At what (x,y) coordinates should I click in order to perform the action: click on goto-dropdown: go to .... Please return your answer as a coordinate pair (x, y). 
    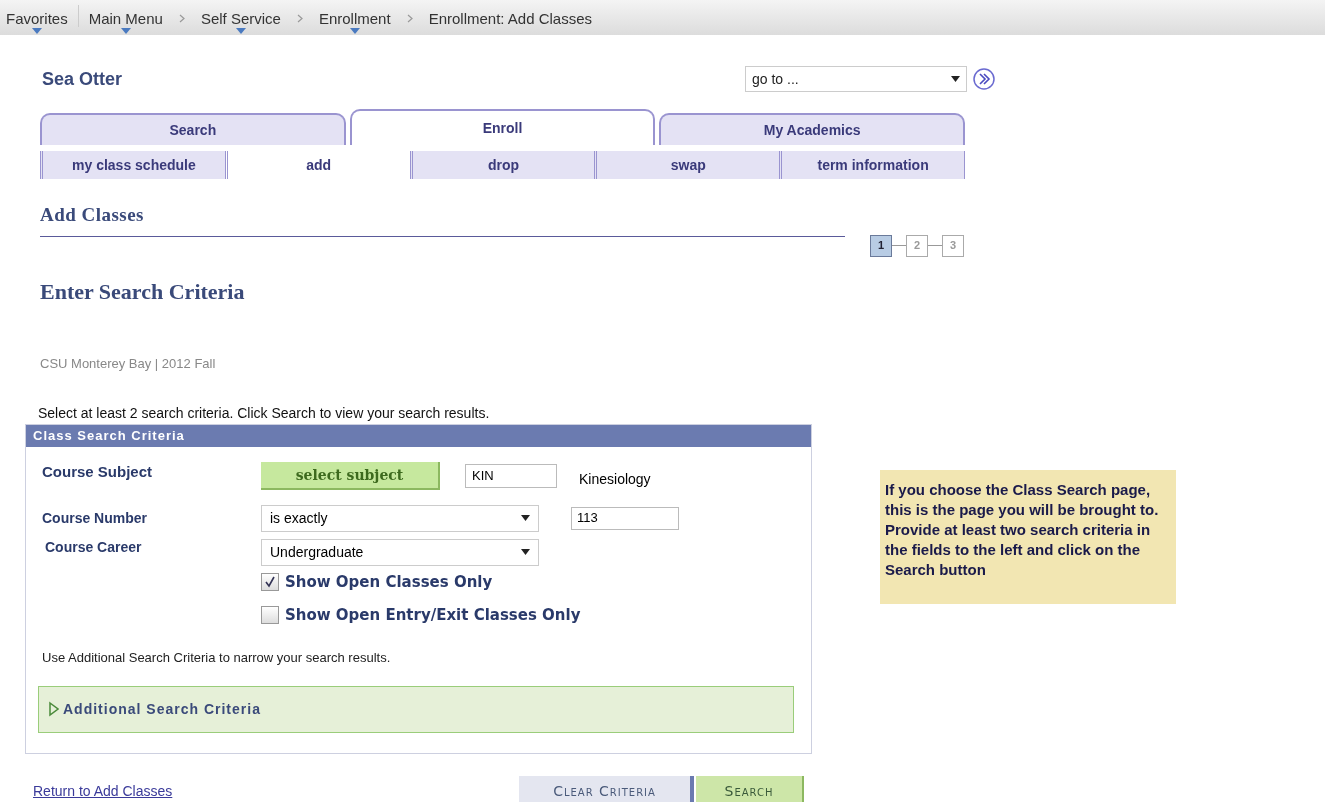
    Looking at the image, I should click on (856, 79).